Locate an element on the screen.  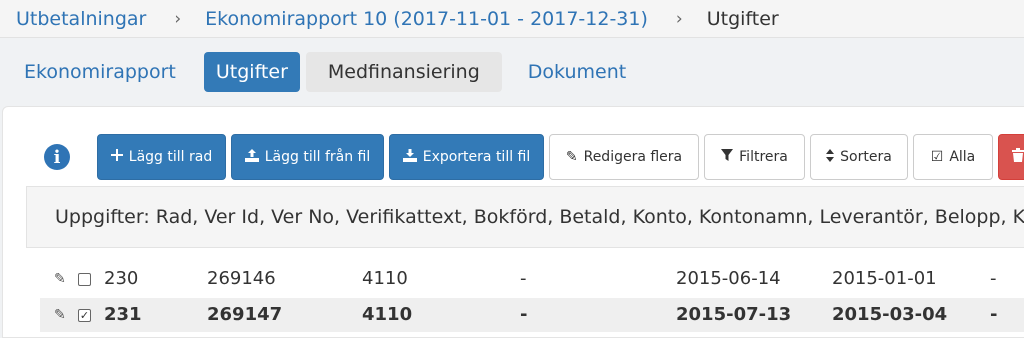
breadcrumb-current: Utgifter is located at coordinates (742, 18).